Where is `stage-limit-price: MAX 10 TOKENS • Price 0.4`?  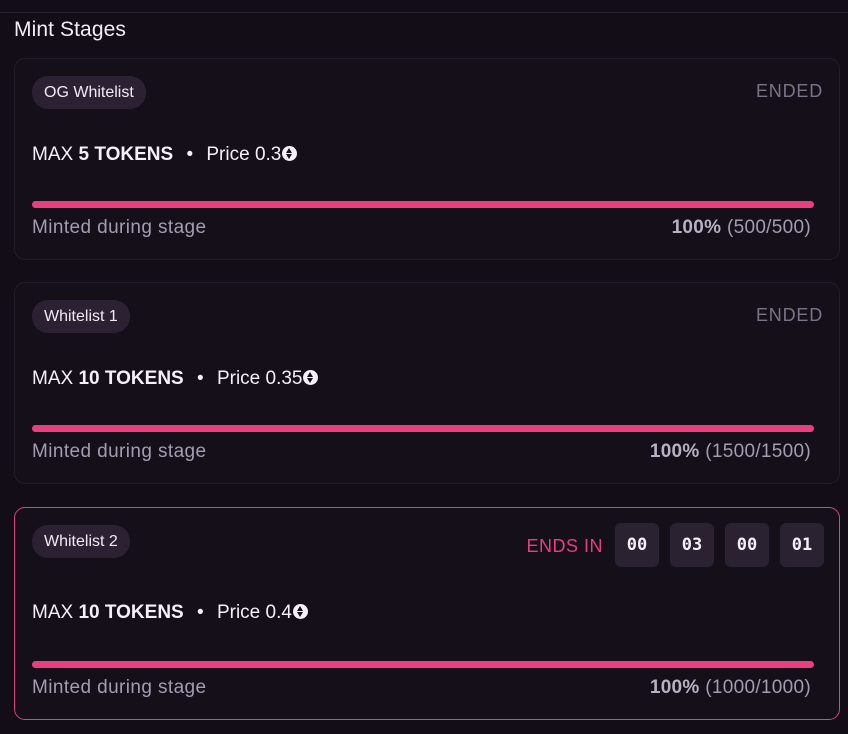 stage-limit-price: MAX 10 TOKENS • Price 0.4 is located at coordinates (170, 613).